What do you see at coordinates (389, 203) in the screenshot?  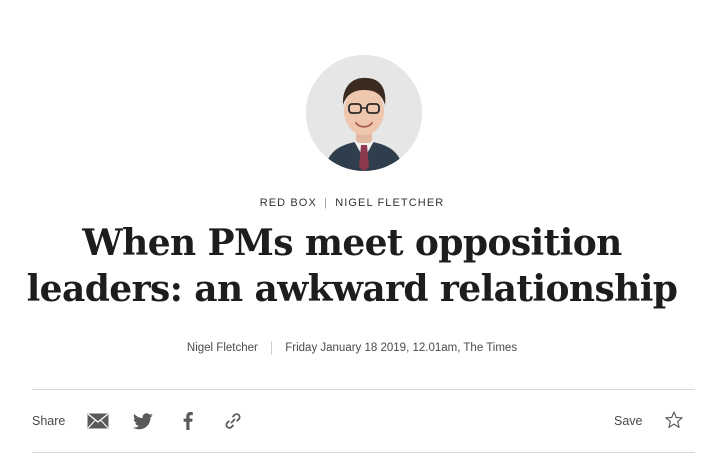 I see `columnist-label: NIGEL FLETCHER` at bounding box center [389, 203].